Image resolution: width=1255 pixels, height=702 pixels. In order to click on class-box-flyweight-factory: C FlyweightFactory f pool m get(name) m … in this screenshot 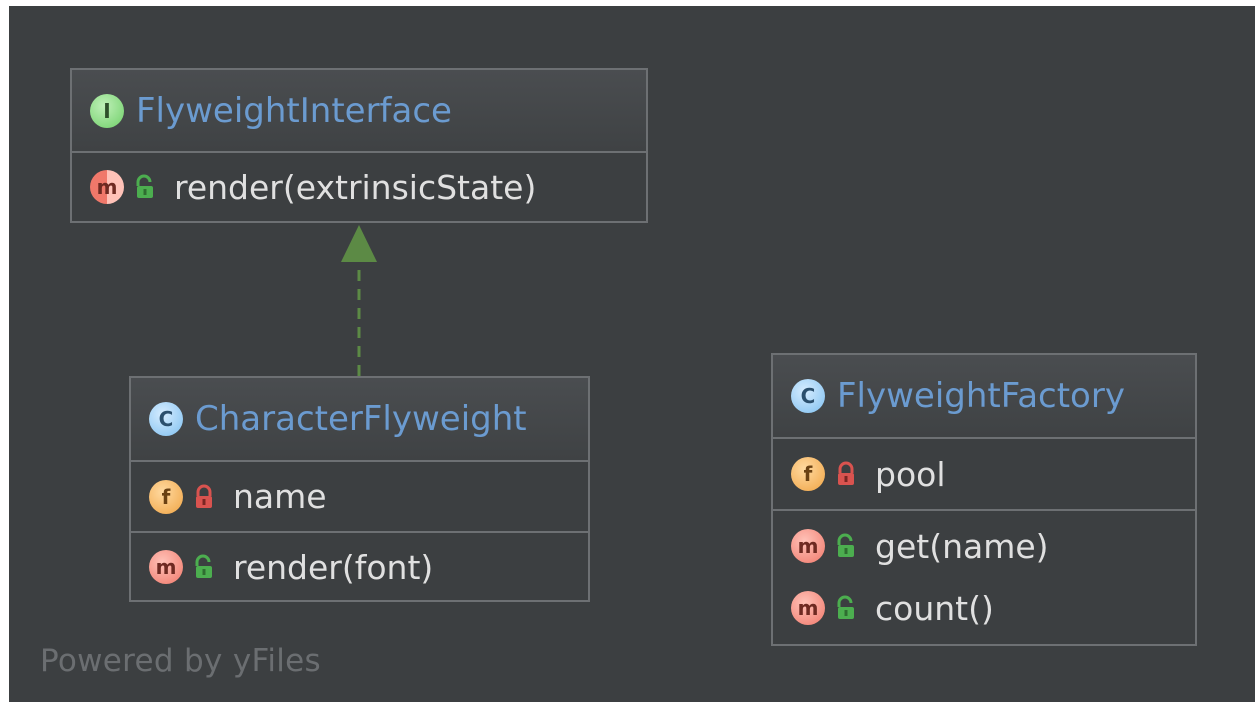, I will do `click(984, 499)`.